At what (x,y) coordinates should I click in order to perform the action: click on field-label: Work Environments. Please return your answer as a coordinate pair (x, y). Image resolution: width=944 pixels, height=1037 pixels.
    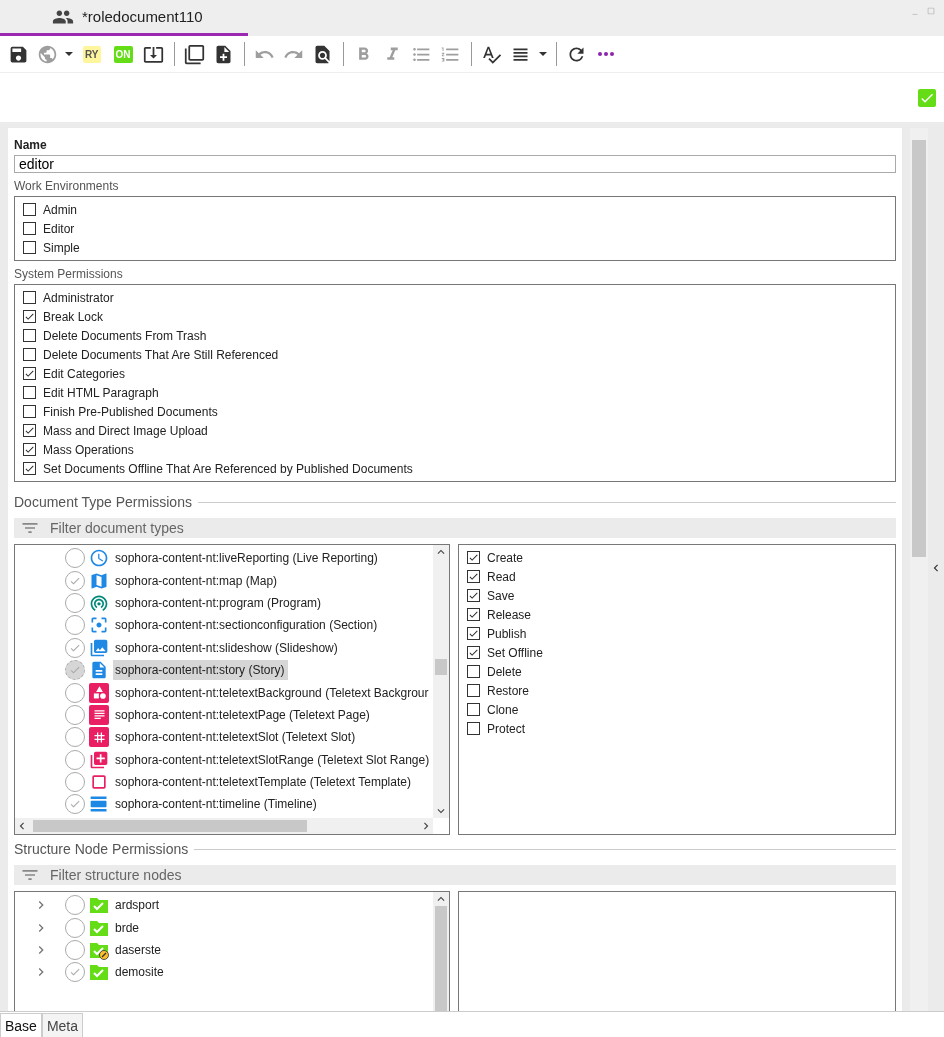
    Looking at the image, I should click on (67, 186).